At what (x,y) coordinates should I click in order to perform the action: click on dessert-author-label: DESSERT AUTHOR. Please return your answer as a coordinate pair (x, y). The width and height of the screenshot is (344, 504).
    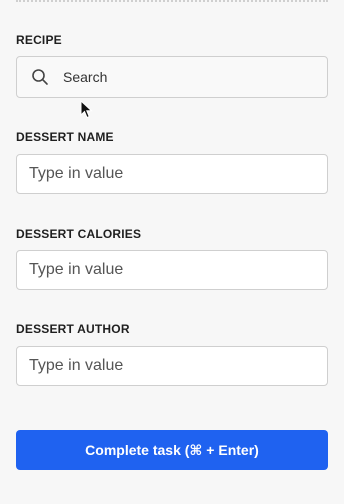
    Looking at the image, I should click on (73, 329).